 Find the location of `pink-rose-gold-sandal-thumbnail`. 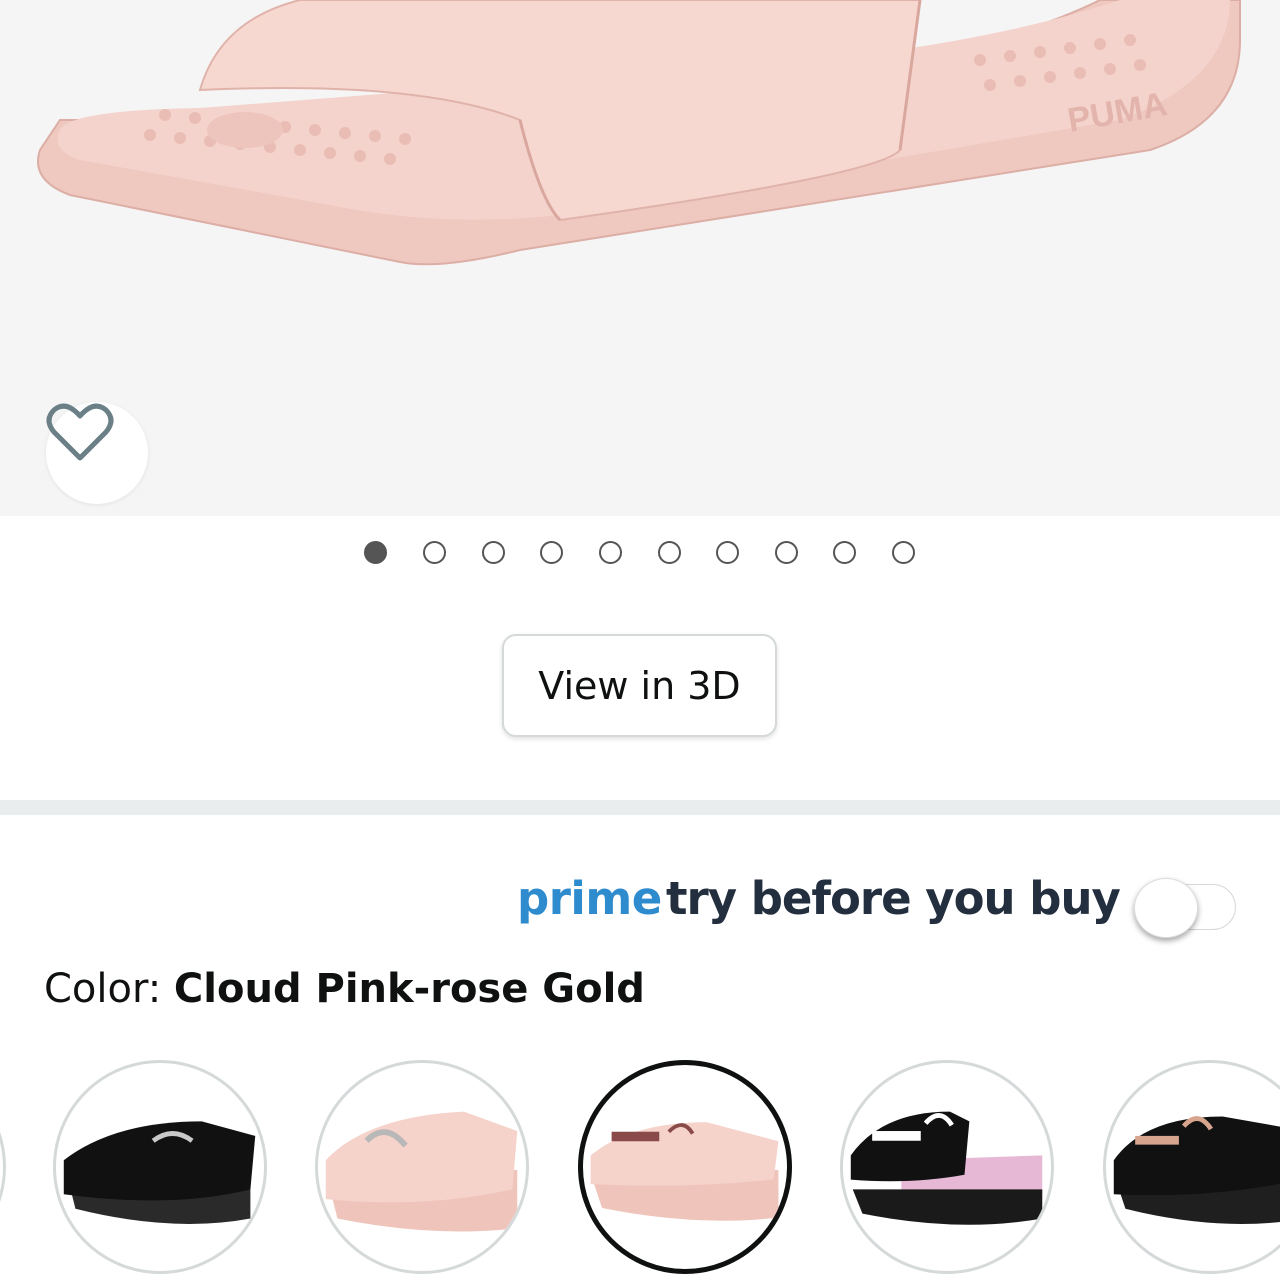

pink-rose-gold-sandal-thumbnail is located at coordinates (684, 1171).